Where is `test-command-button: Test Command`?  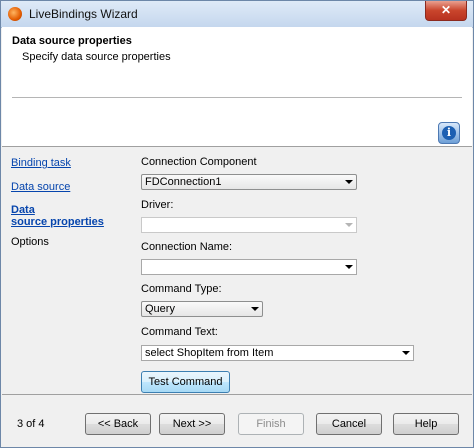 test-command-button: Test Command is located at coordinates (185, 382).